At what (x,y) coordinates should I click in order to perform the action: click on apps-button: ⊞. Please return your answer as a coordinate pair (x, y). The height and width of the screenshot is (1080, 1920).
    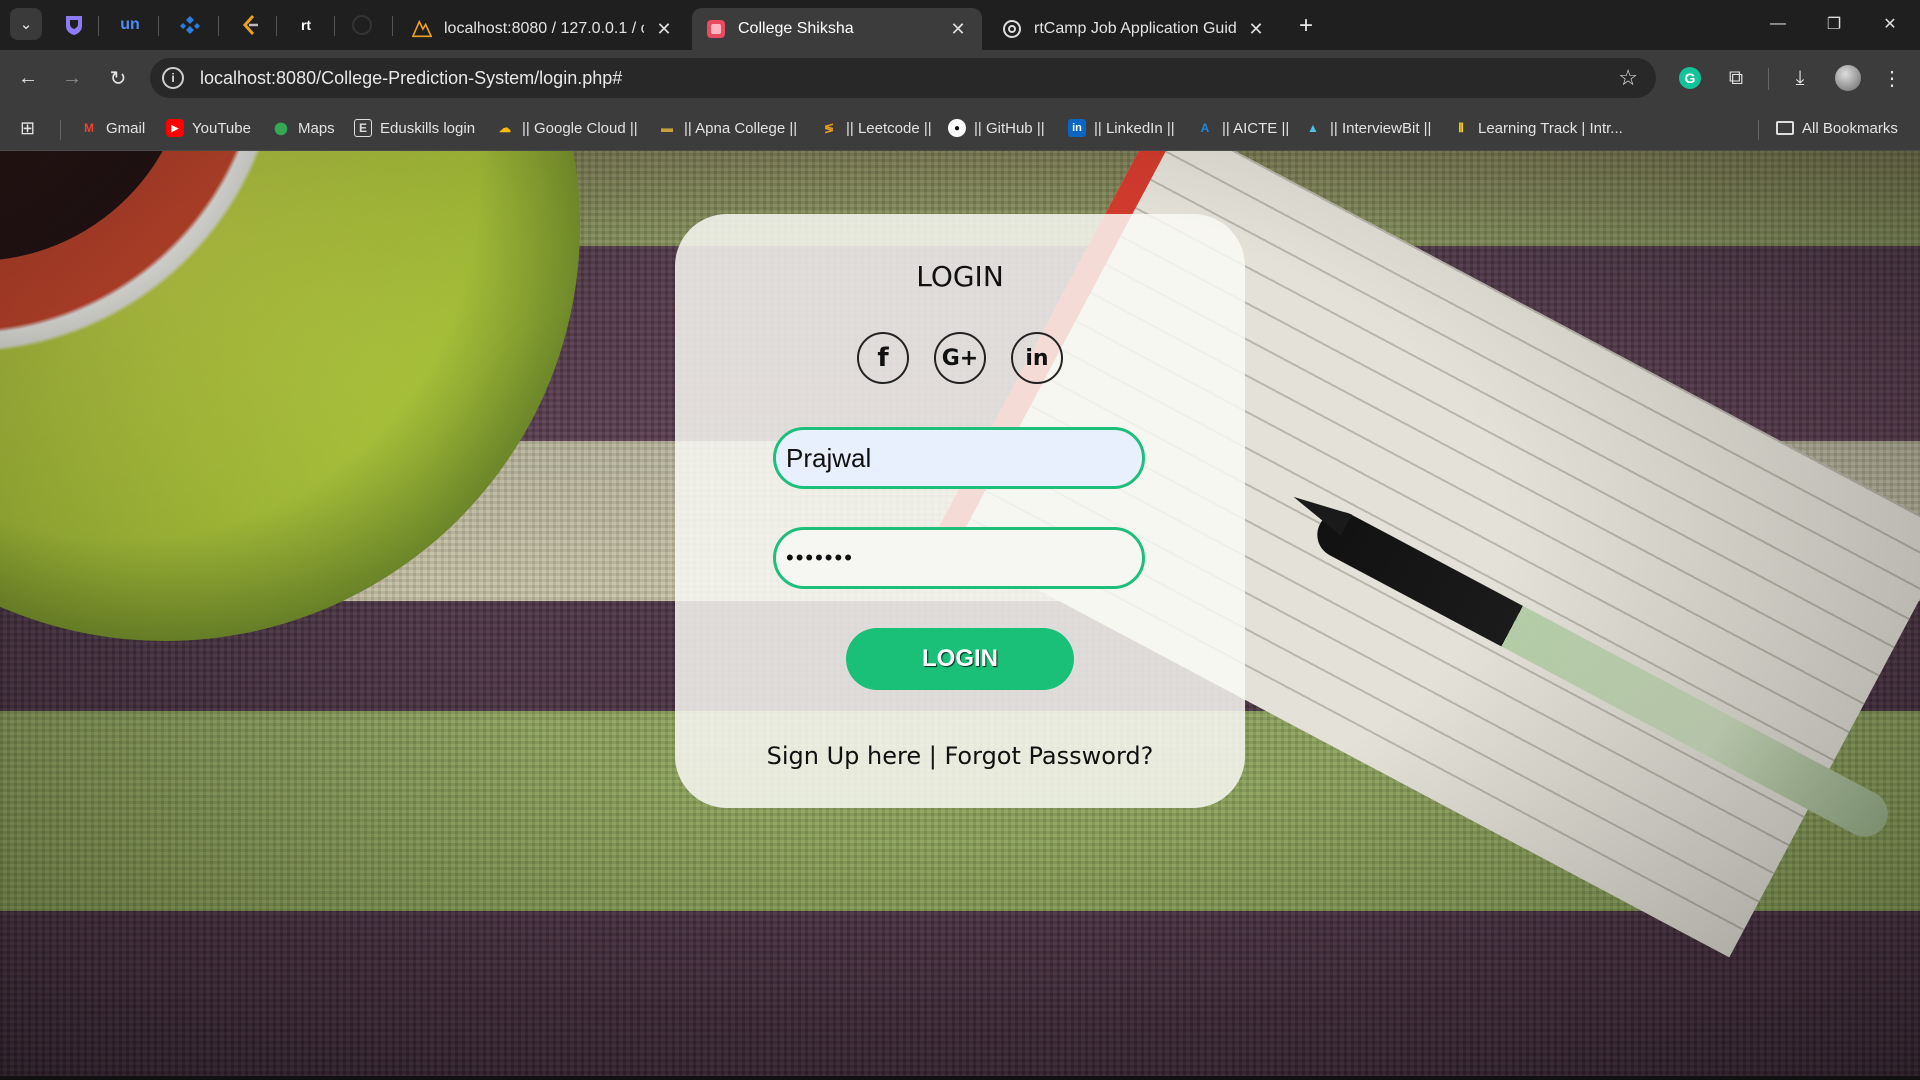
    Looking at the image, I should click on (27, 128).